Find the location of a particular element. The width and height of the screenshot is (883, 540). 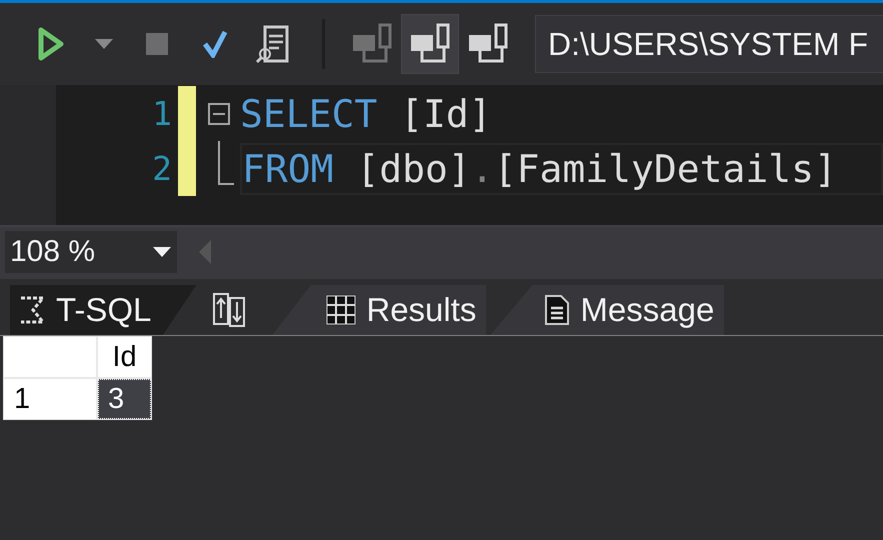

line-number: 2 is located at coordinates (162, 168).